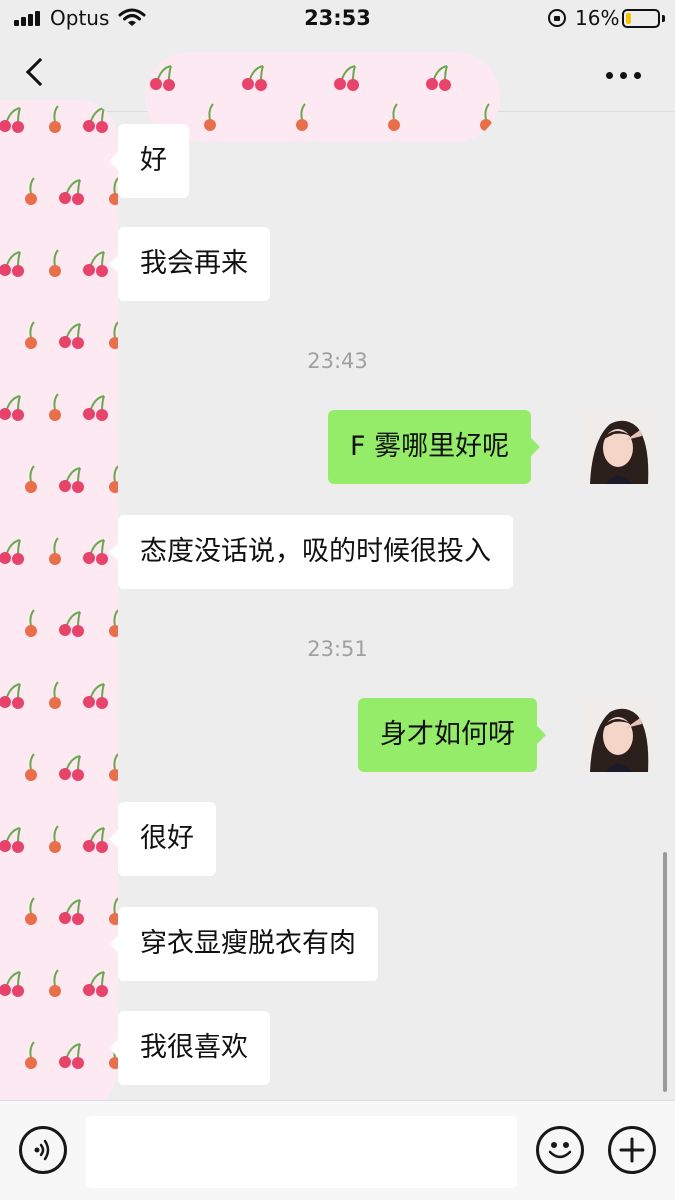  What do you see at coordinates (452, 735) in the screenshot?
I see `outgoing-message: 身才如何呀` at bounding box center [452, 735].